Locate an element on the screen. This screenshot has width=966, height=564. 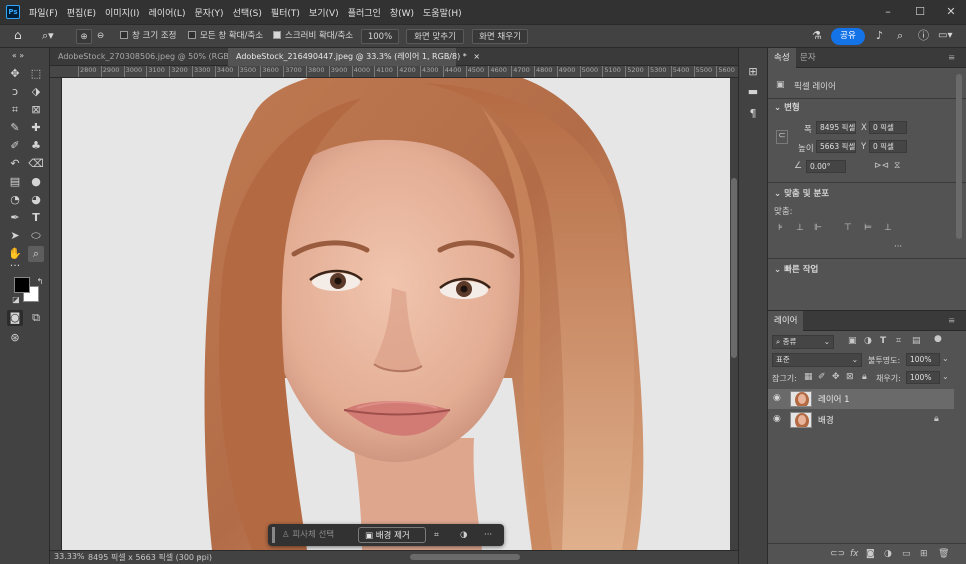
ellipse-tool-icon: ⬭ is located at coordinates (36, 236).